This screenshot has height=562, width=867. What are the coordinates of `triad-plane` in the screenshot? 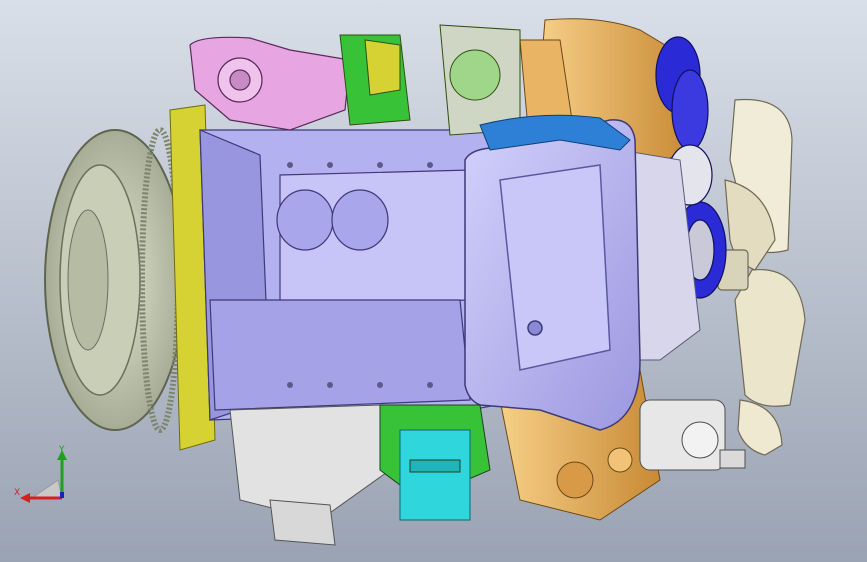 It's located at (46, 489).